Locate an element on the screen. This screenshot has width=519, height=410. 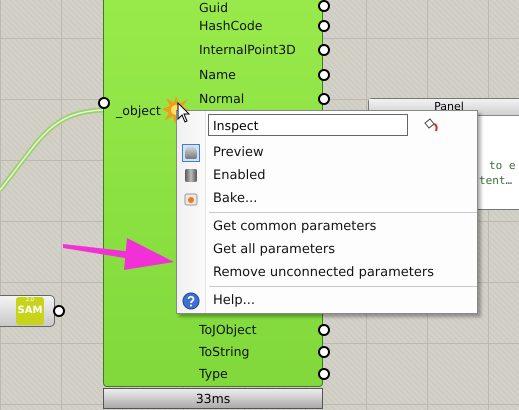
output-label: ToString is located at coordinates (224, 351).